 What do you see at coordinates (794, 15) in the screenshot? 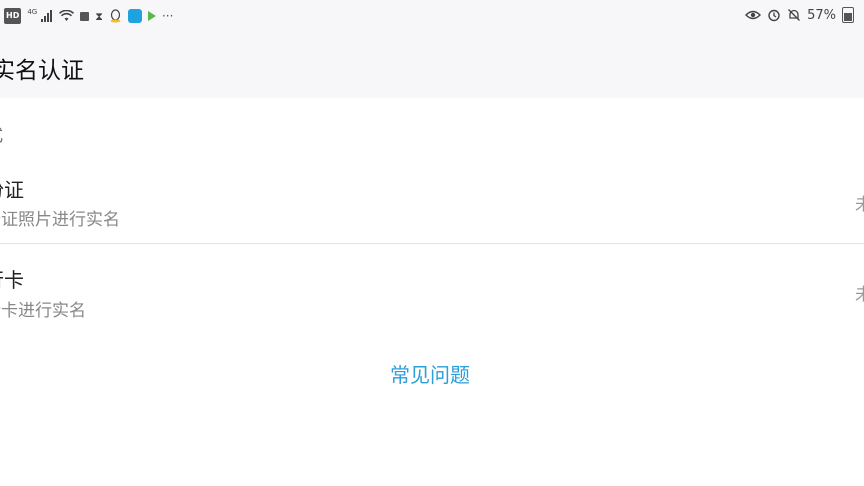
I see `mute-bell-icon` at bounding box center [794, 15].